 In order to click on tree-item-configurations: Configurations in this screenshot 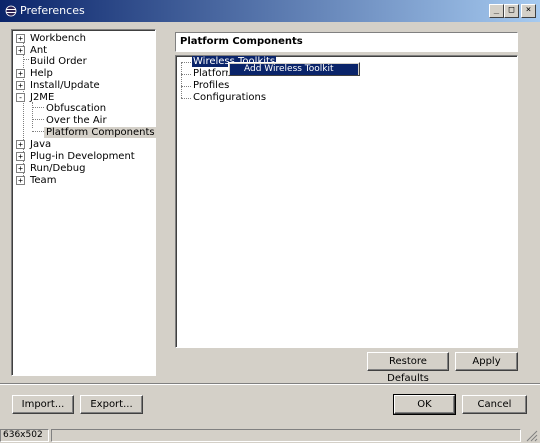, I will do `click(229, 98)`.